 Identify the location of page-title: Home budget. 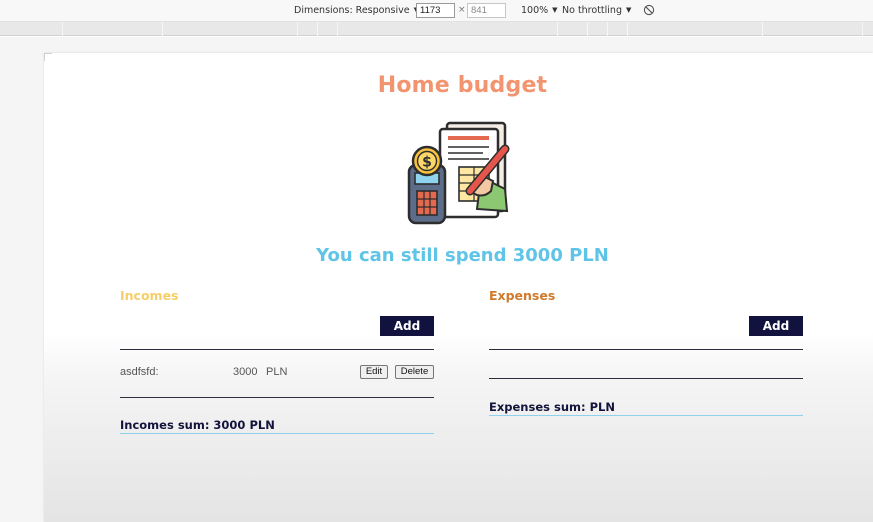
(462, 85).